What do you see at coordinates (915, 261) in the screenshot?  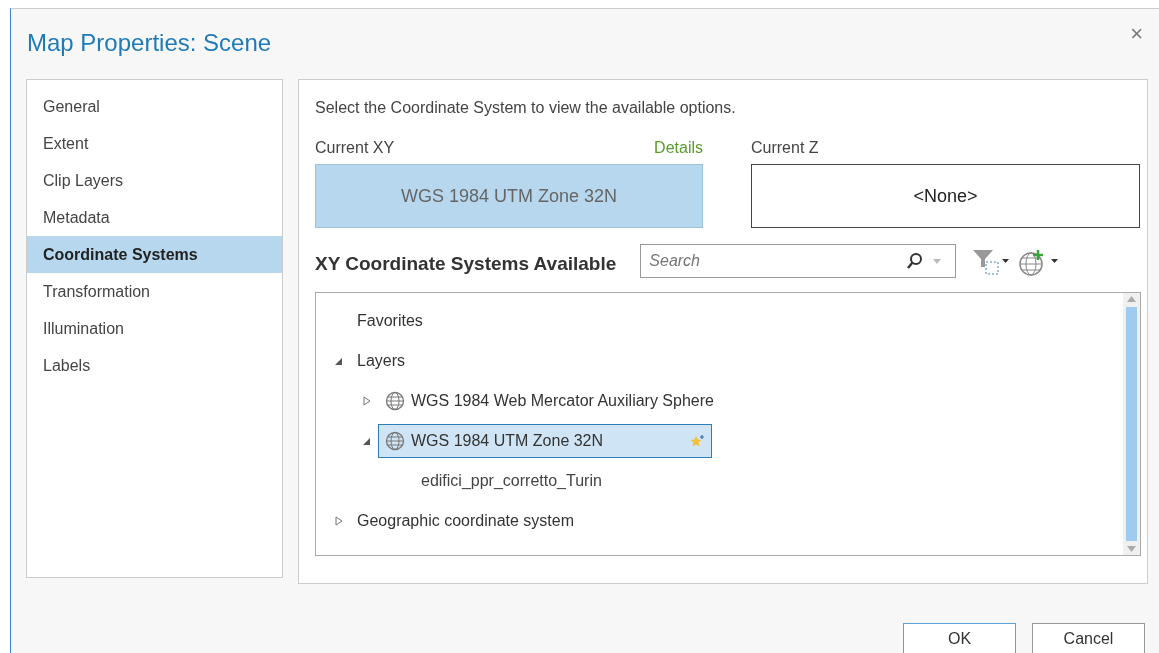 I see `search-icon` at bounding box center [915, 261].